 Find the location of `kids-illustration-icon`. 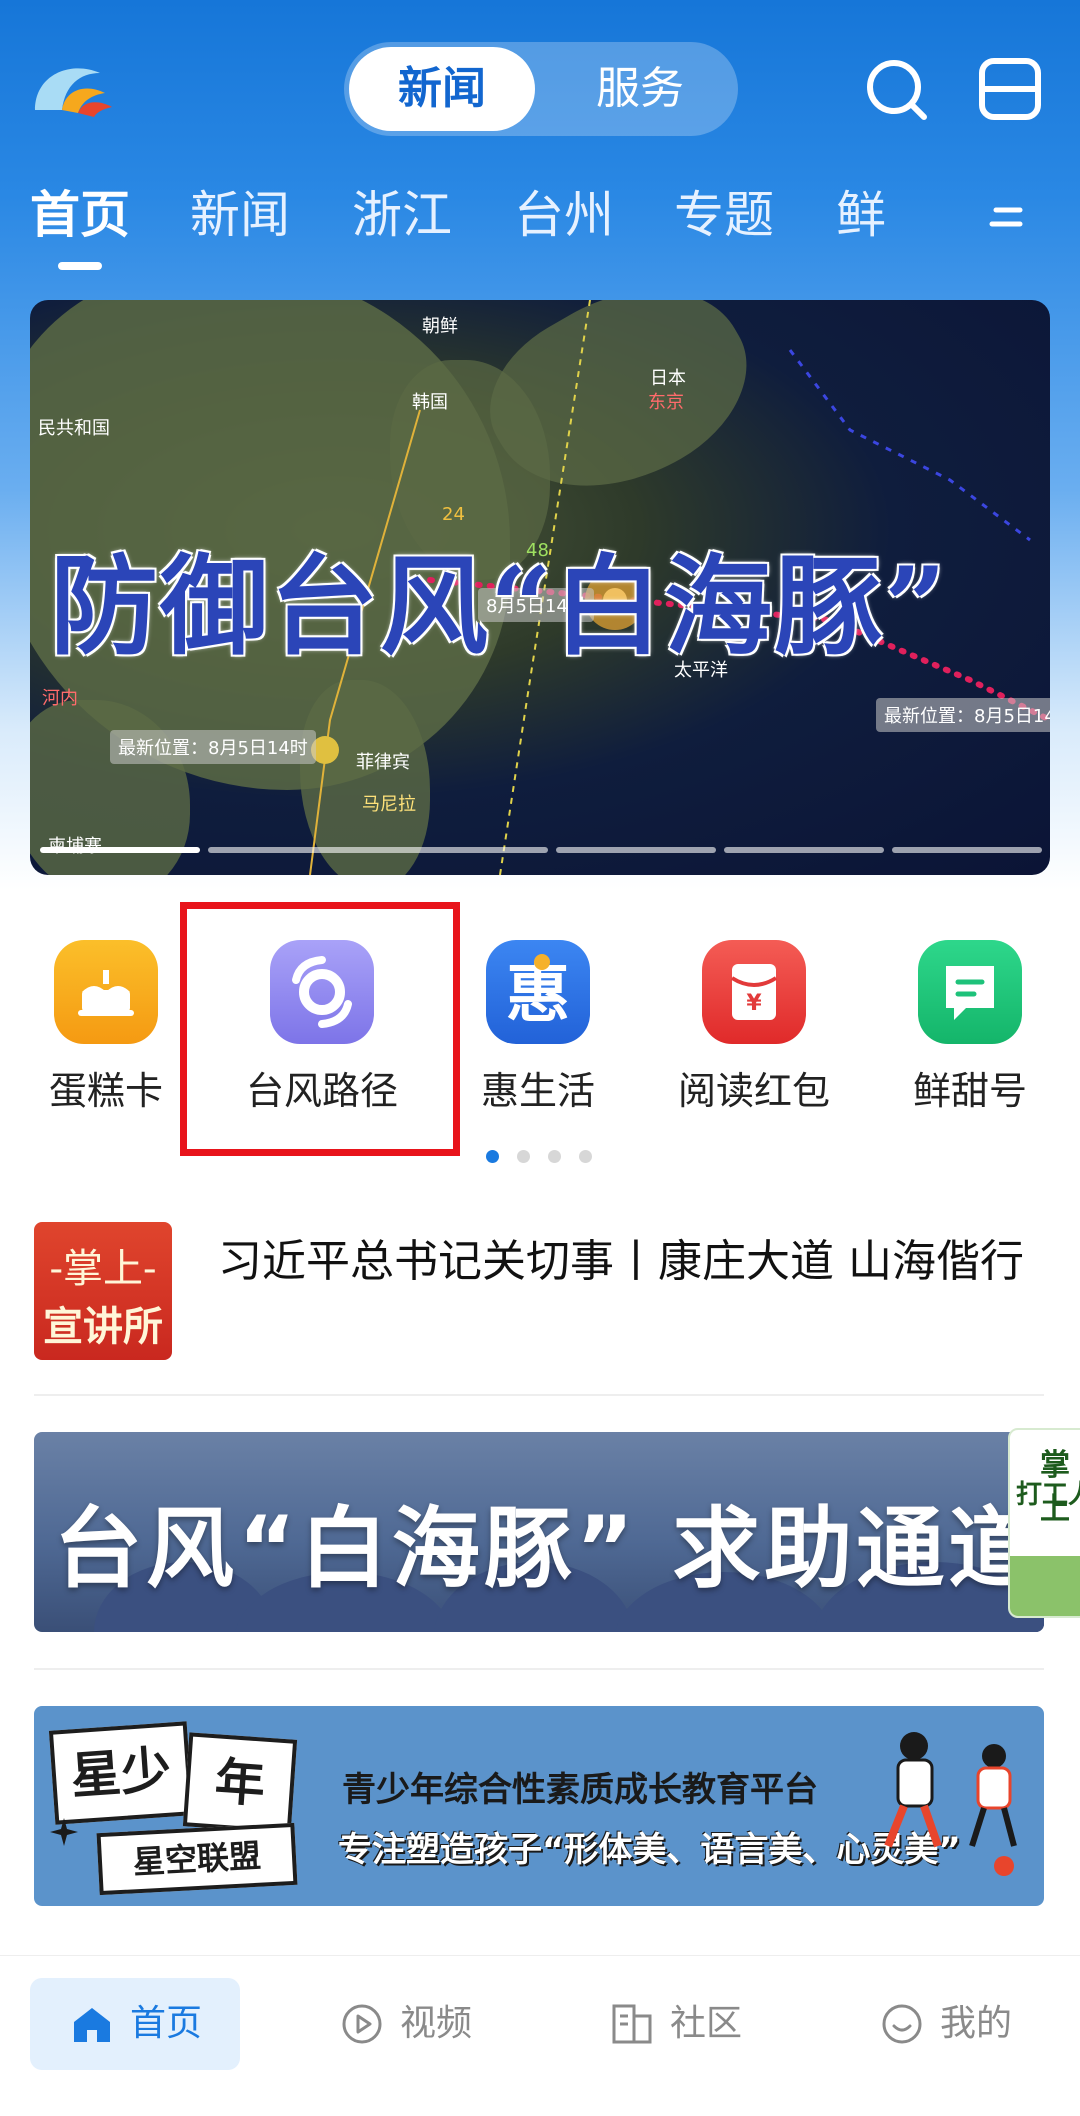

kids-illustration-icon is located at coordinates (950, 1804).